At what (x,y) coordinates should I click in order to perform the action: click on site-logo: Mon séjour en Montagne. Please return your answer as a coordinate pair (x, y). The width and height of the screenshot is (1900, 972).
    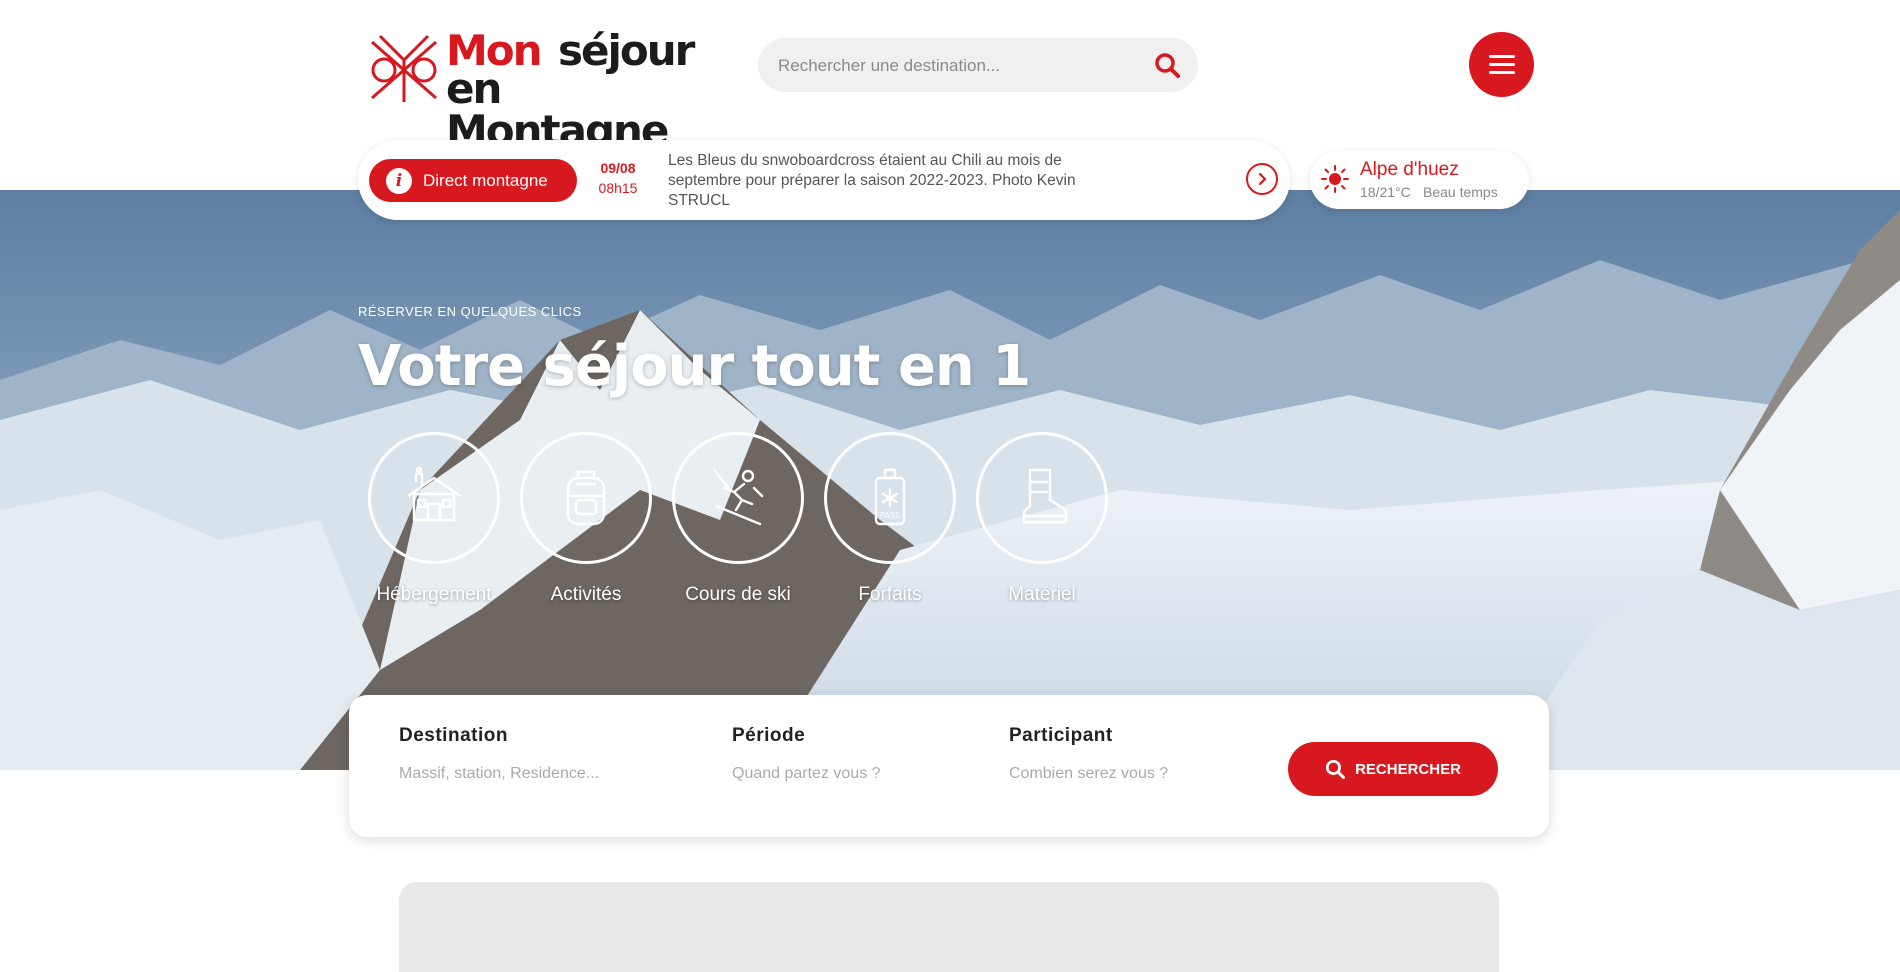
    Looking at the image, I should click on (536, 89).